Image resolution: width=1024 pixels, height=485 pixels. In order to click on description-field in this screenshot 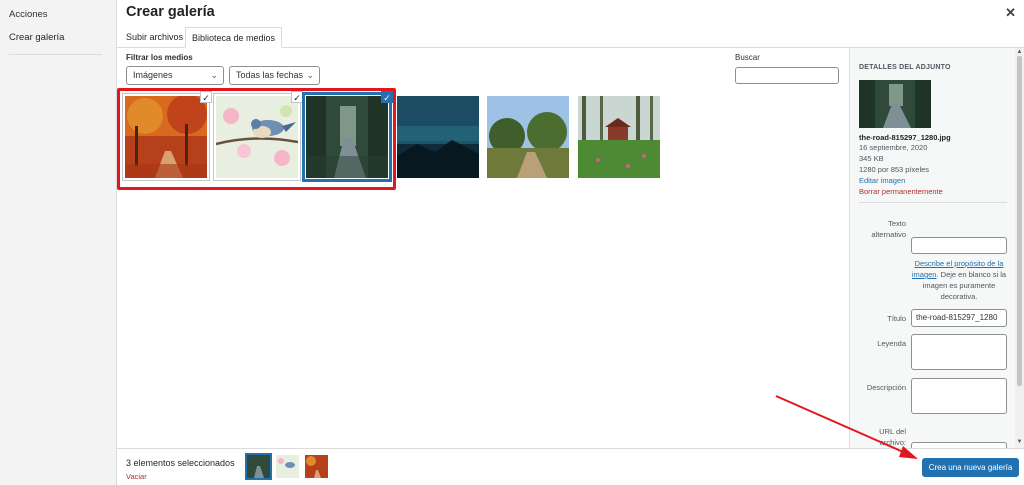, I will do `click(959, 396)`.